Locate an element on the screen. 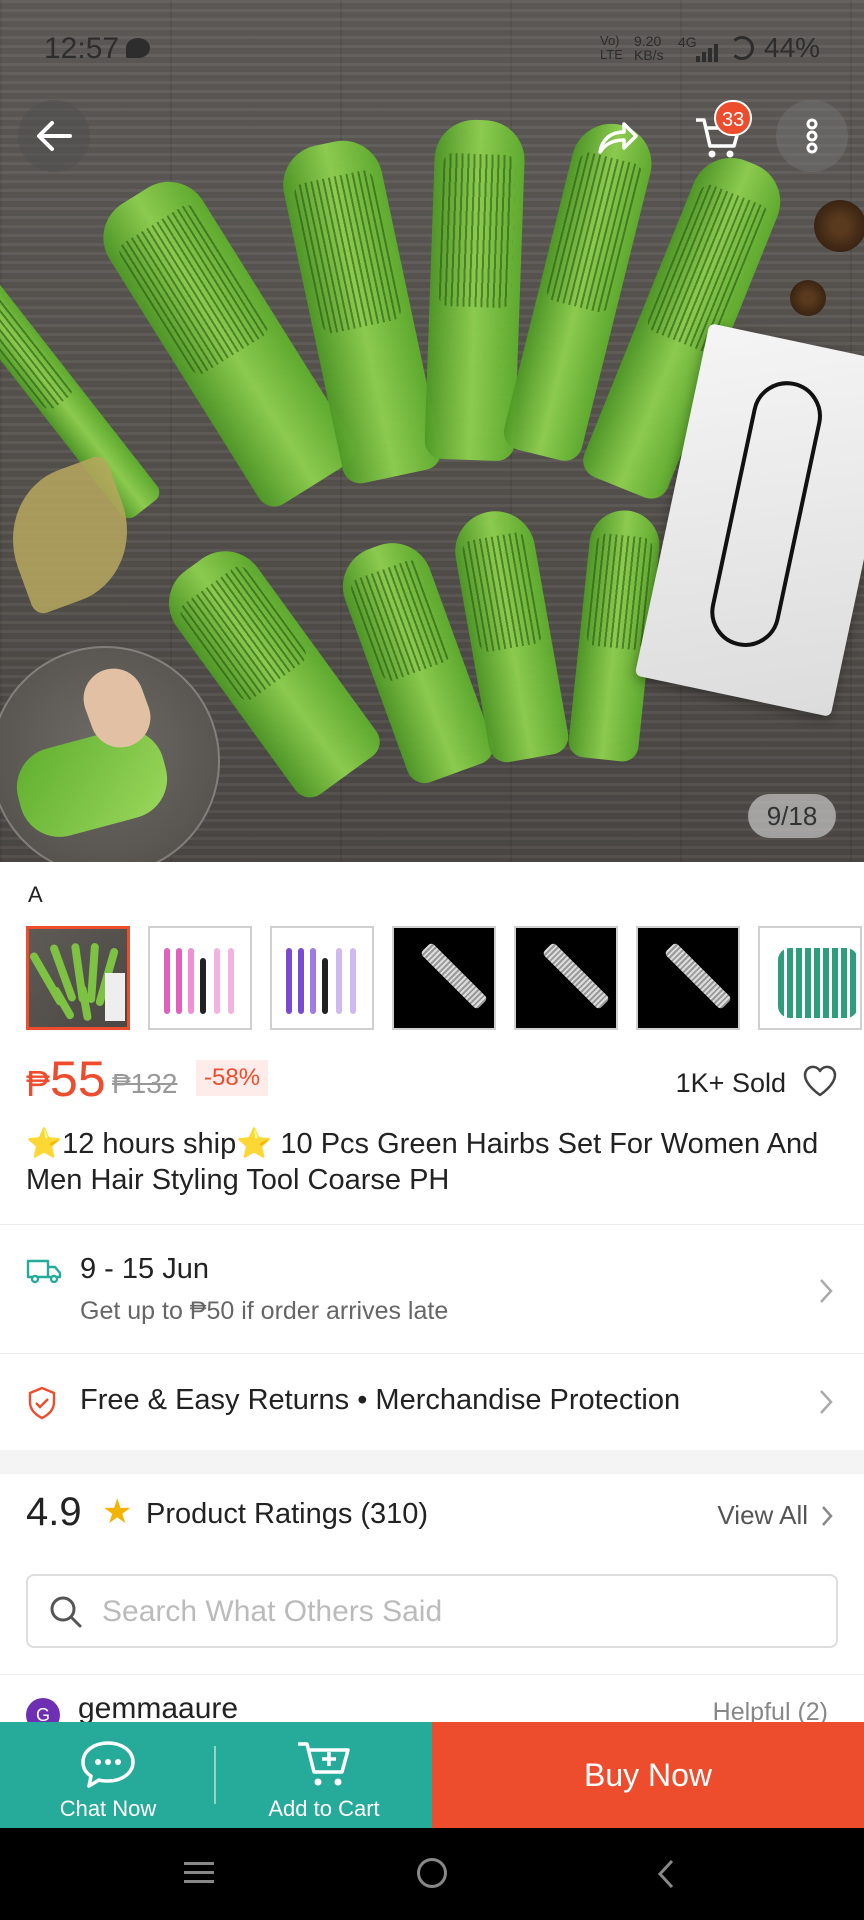 This screenshot has height=1920, width=864. variant-thumbnails is located at coordinates (445, 978).